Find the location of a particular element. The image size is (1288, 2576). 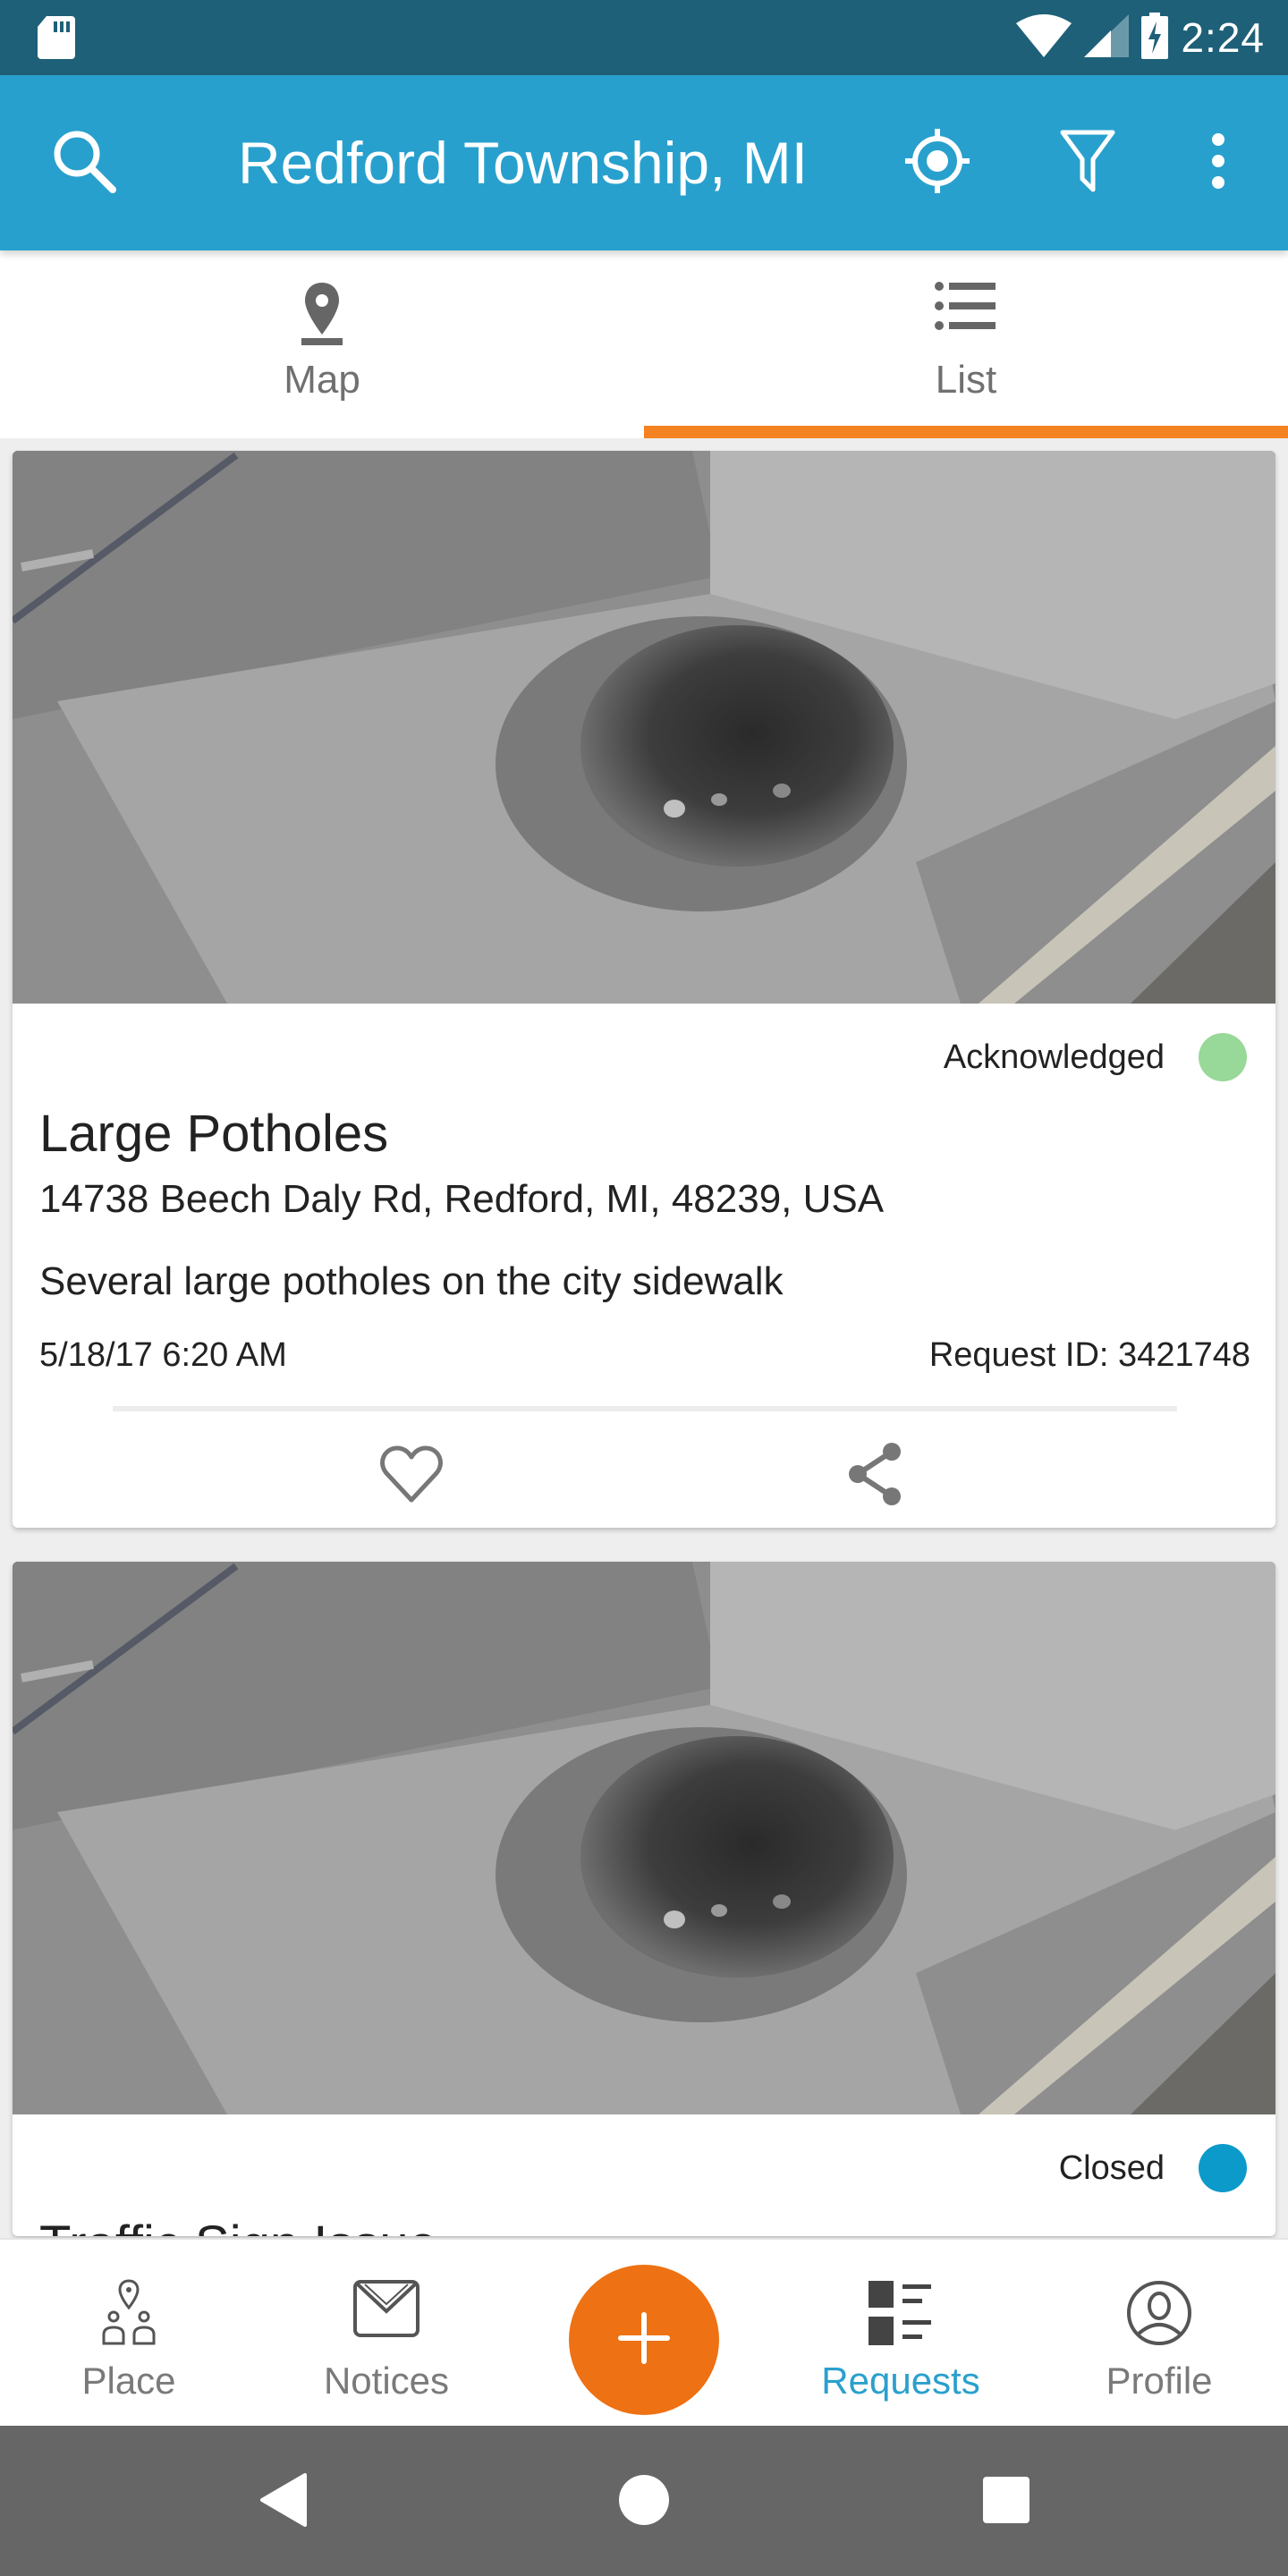

share-button is located at coordinates (874, 1476).